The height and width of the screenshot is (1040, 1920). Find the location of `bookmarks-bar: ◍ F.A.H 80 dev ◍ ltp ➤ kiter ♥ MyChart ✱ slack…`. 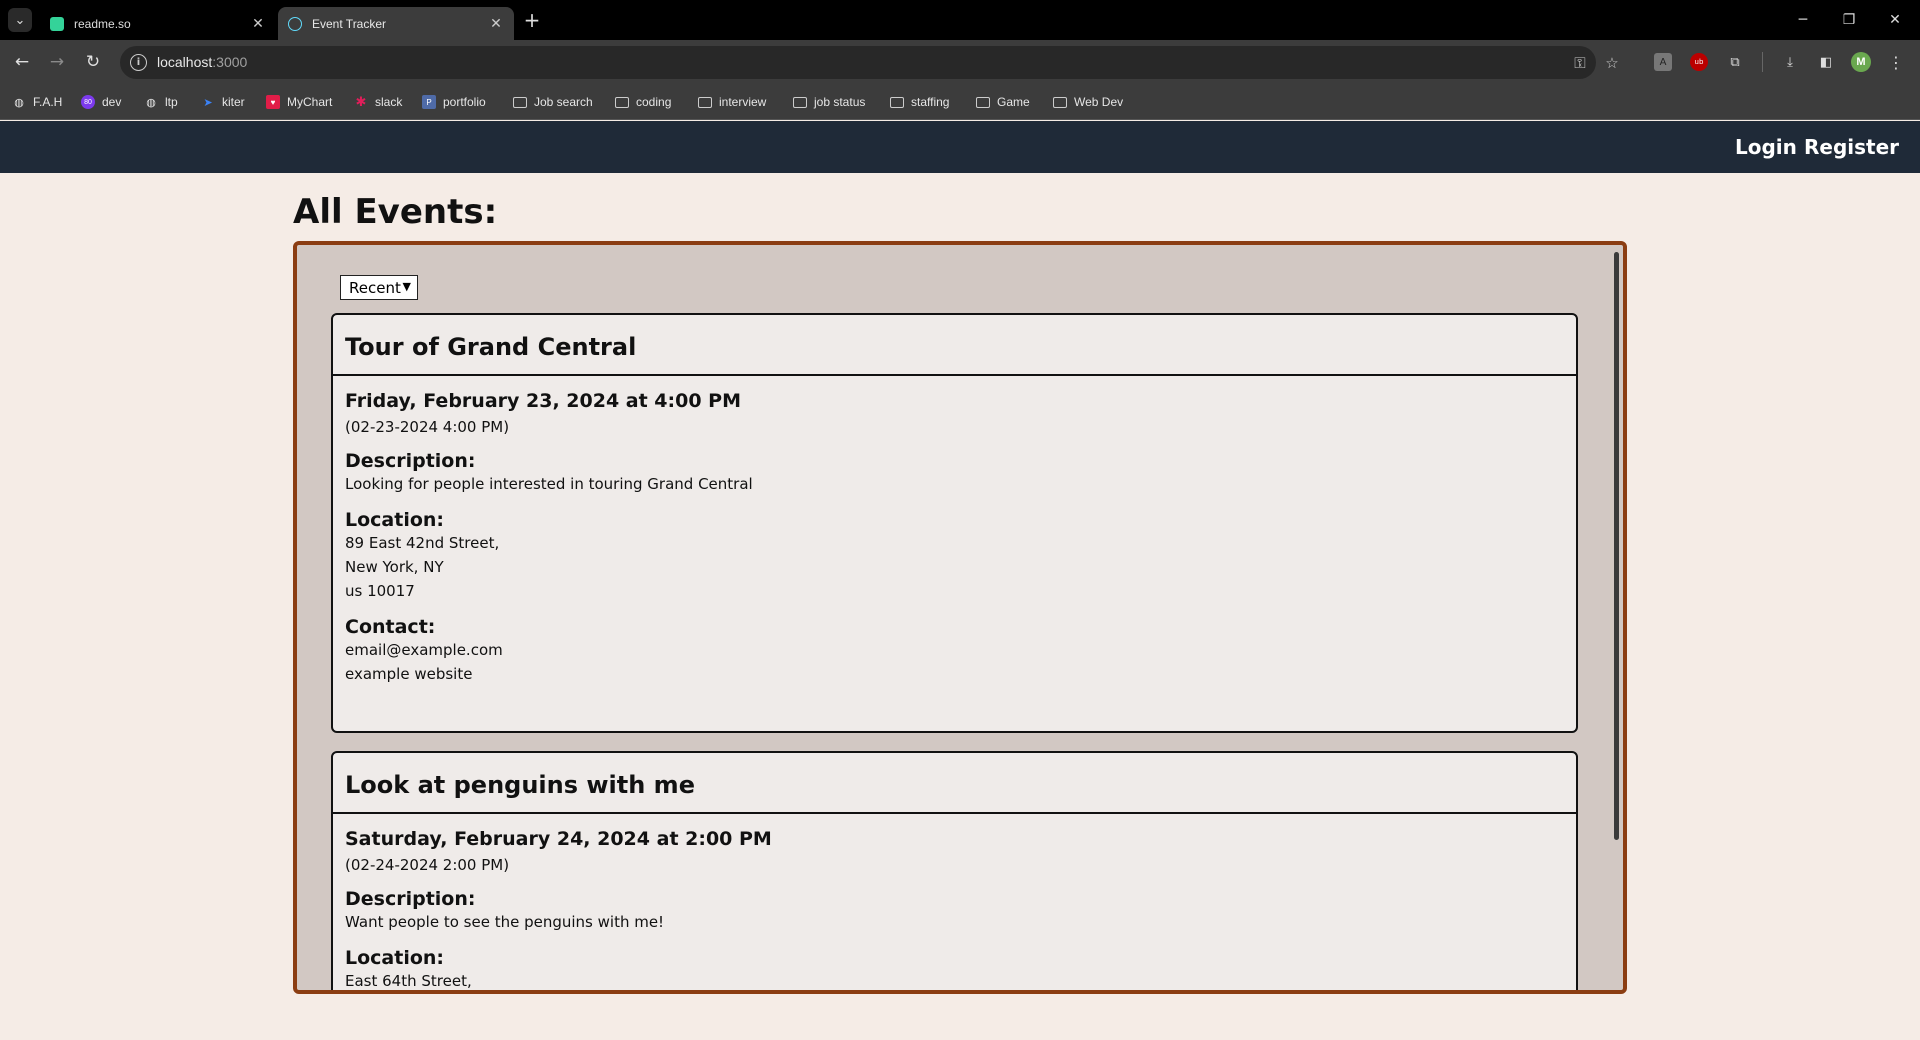

bookmarks-bar: ◍ F.A.H 80 dev ◍ ltp ➤ kiter ♥ MyChart ✱ slack… is located at coordinates (960, 102).